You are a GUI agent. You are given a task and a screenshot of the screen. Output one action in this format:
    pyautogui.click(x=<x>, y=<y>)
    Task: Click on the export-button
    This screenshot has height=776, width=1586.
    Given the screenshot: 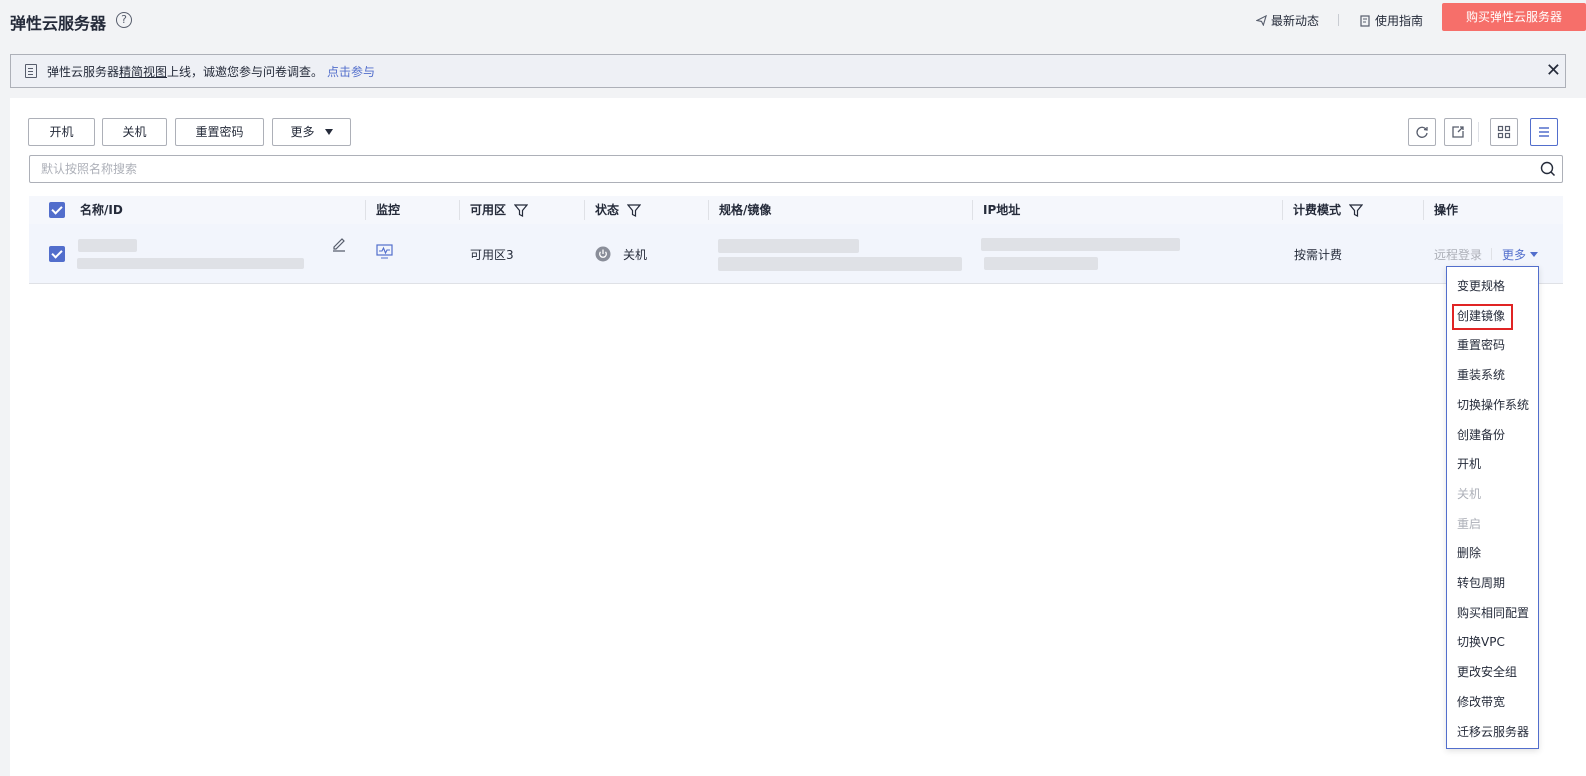 What is the action you would take?
    pyautogui.click(x=1458, y=132)
    